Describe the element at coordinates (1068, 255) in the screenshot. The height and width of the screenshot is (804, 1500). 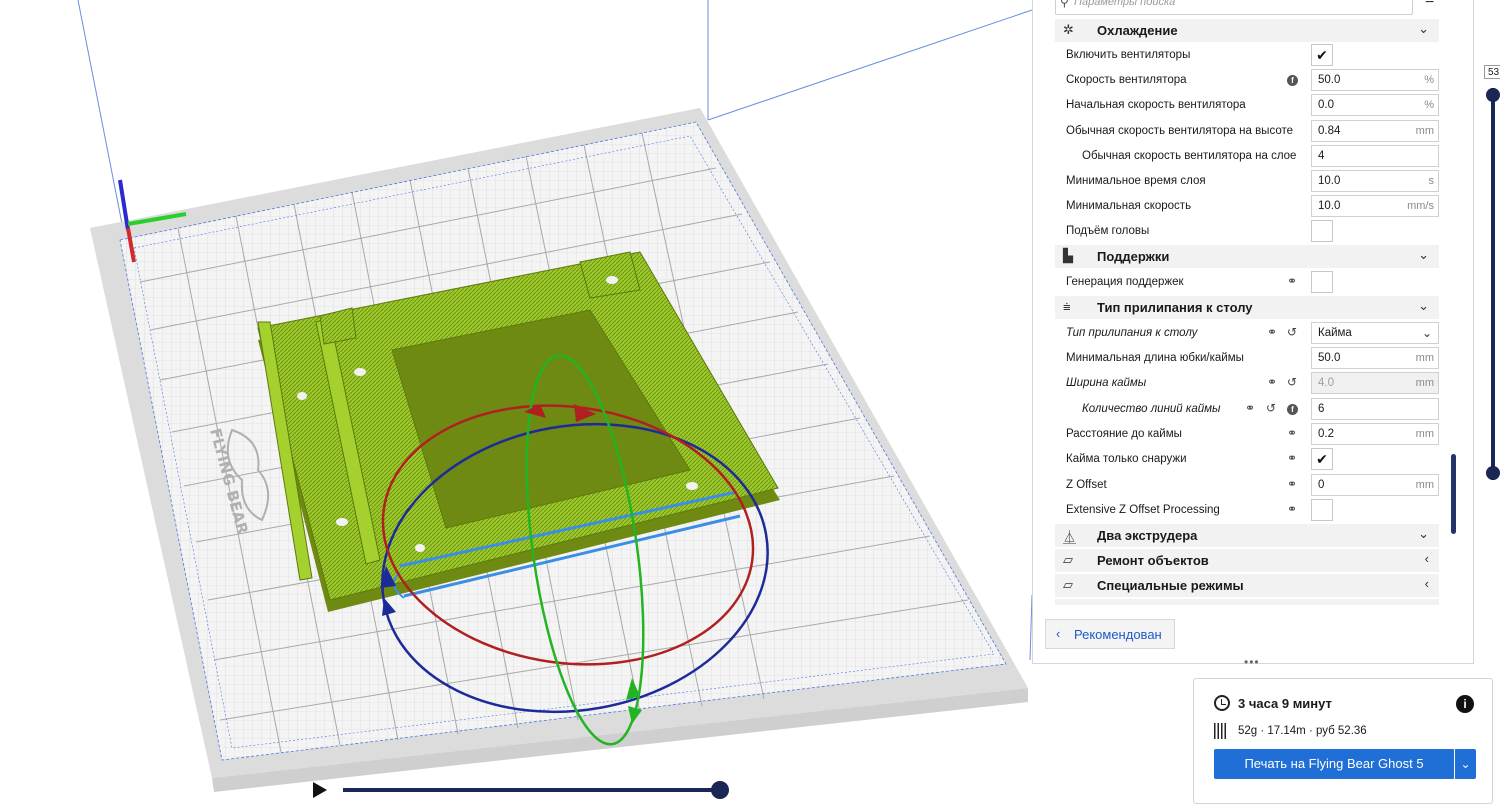
I see `support-icon: ▙` at that location.